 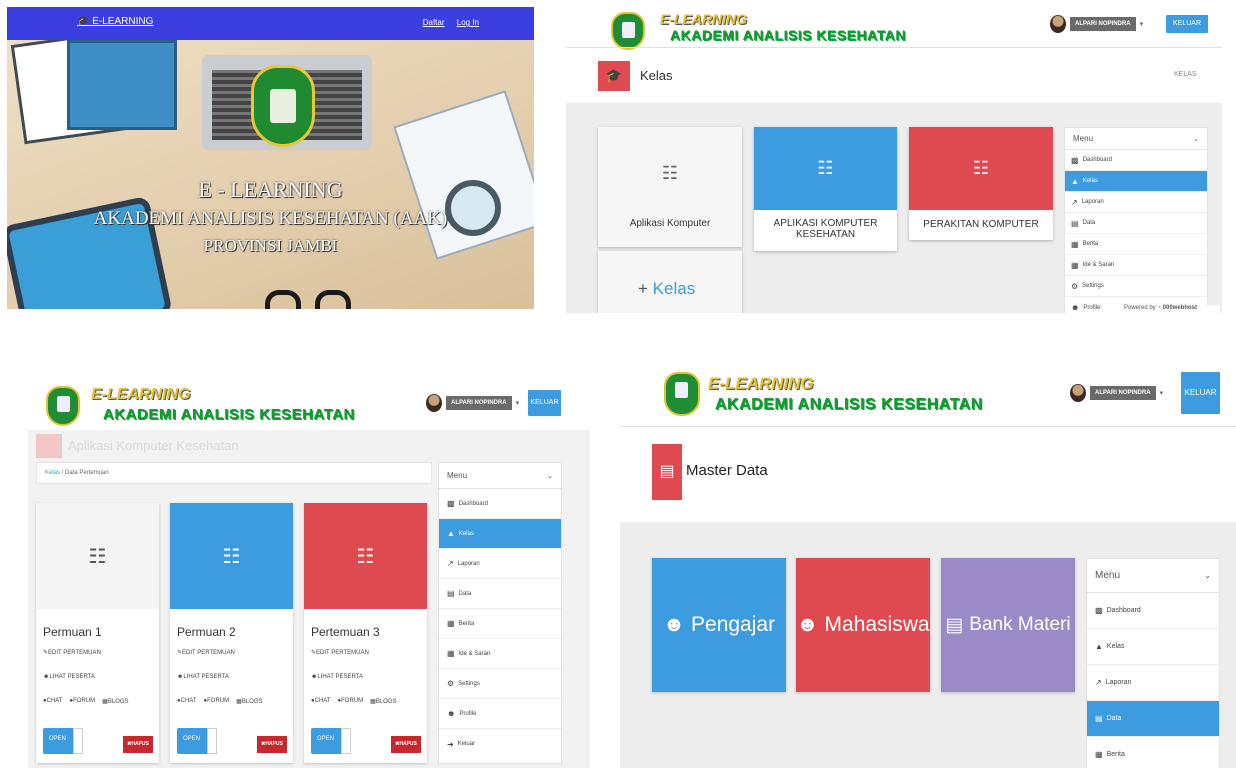 What do you see at coordinates (283, 106) in the screenshot?
I see `aak-logo` at bounding box center [283, 106].